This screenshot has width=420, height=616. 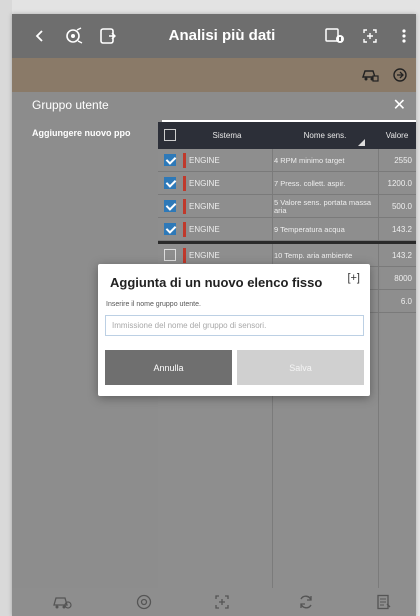 I want to click on bottom-toolbar, so click(x=214, y=602).